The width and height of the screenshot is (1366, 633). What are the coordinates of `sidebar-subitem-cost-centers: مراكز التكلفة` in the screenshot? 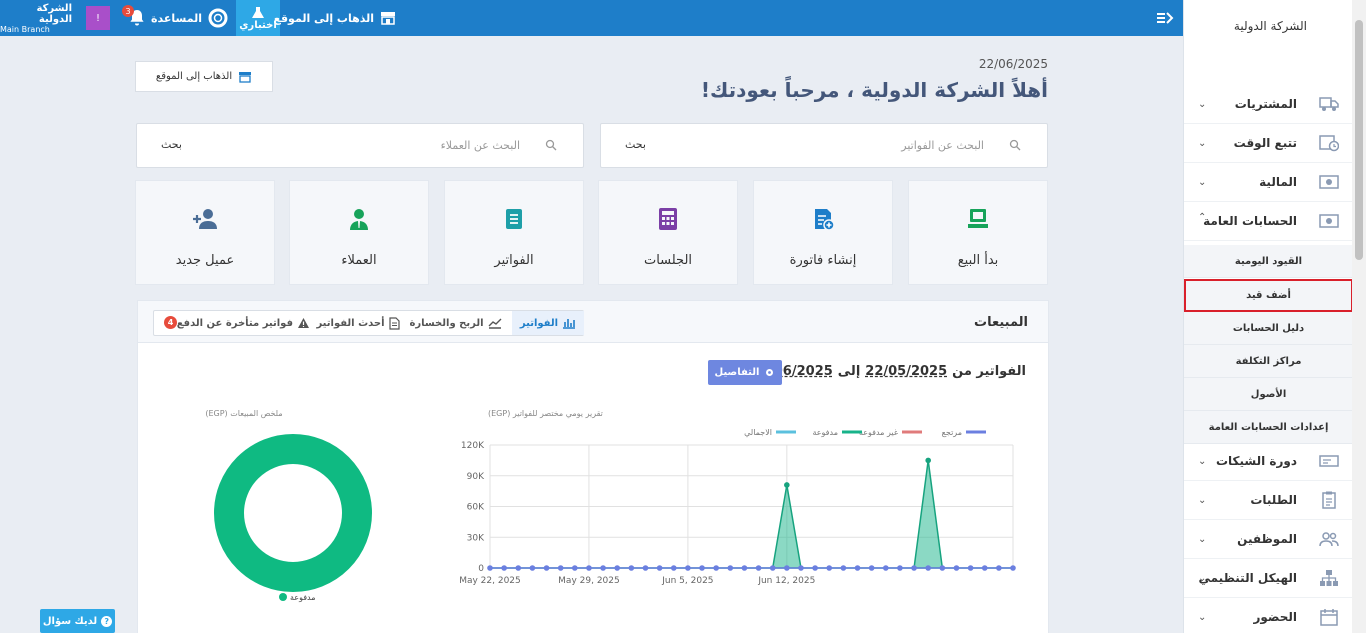 It's located at (1268, 361).